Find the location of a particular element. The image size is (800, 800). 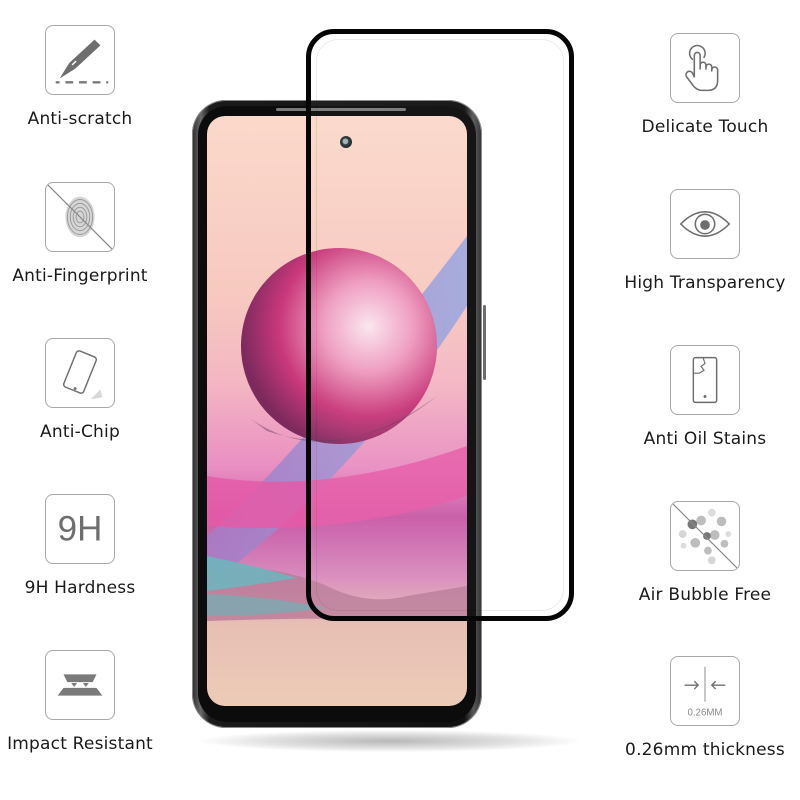

feature-anti-fingerprint: Anti-Fingerprint is located at coordinates (87, 234).